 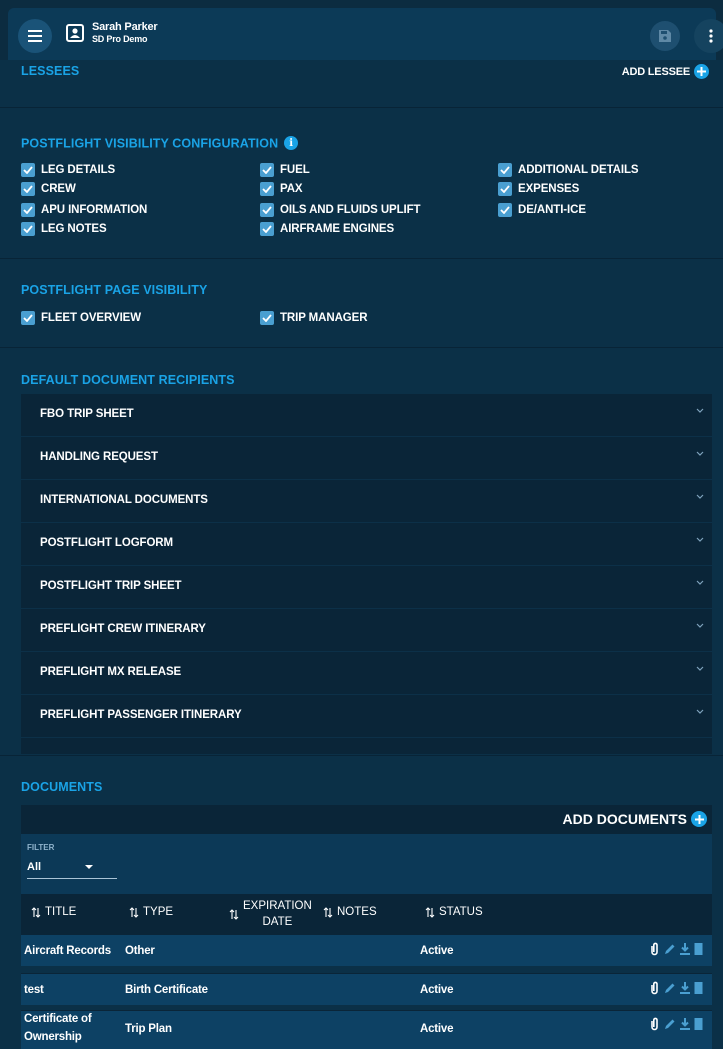 I want to click on documents-toolbar: ADD DOCUMENTS, so click(x=366, y=819).